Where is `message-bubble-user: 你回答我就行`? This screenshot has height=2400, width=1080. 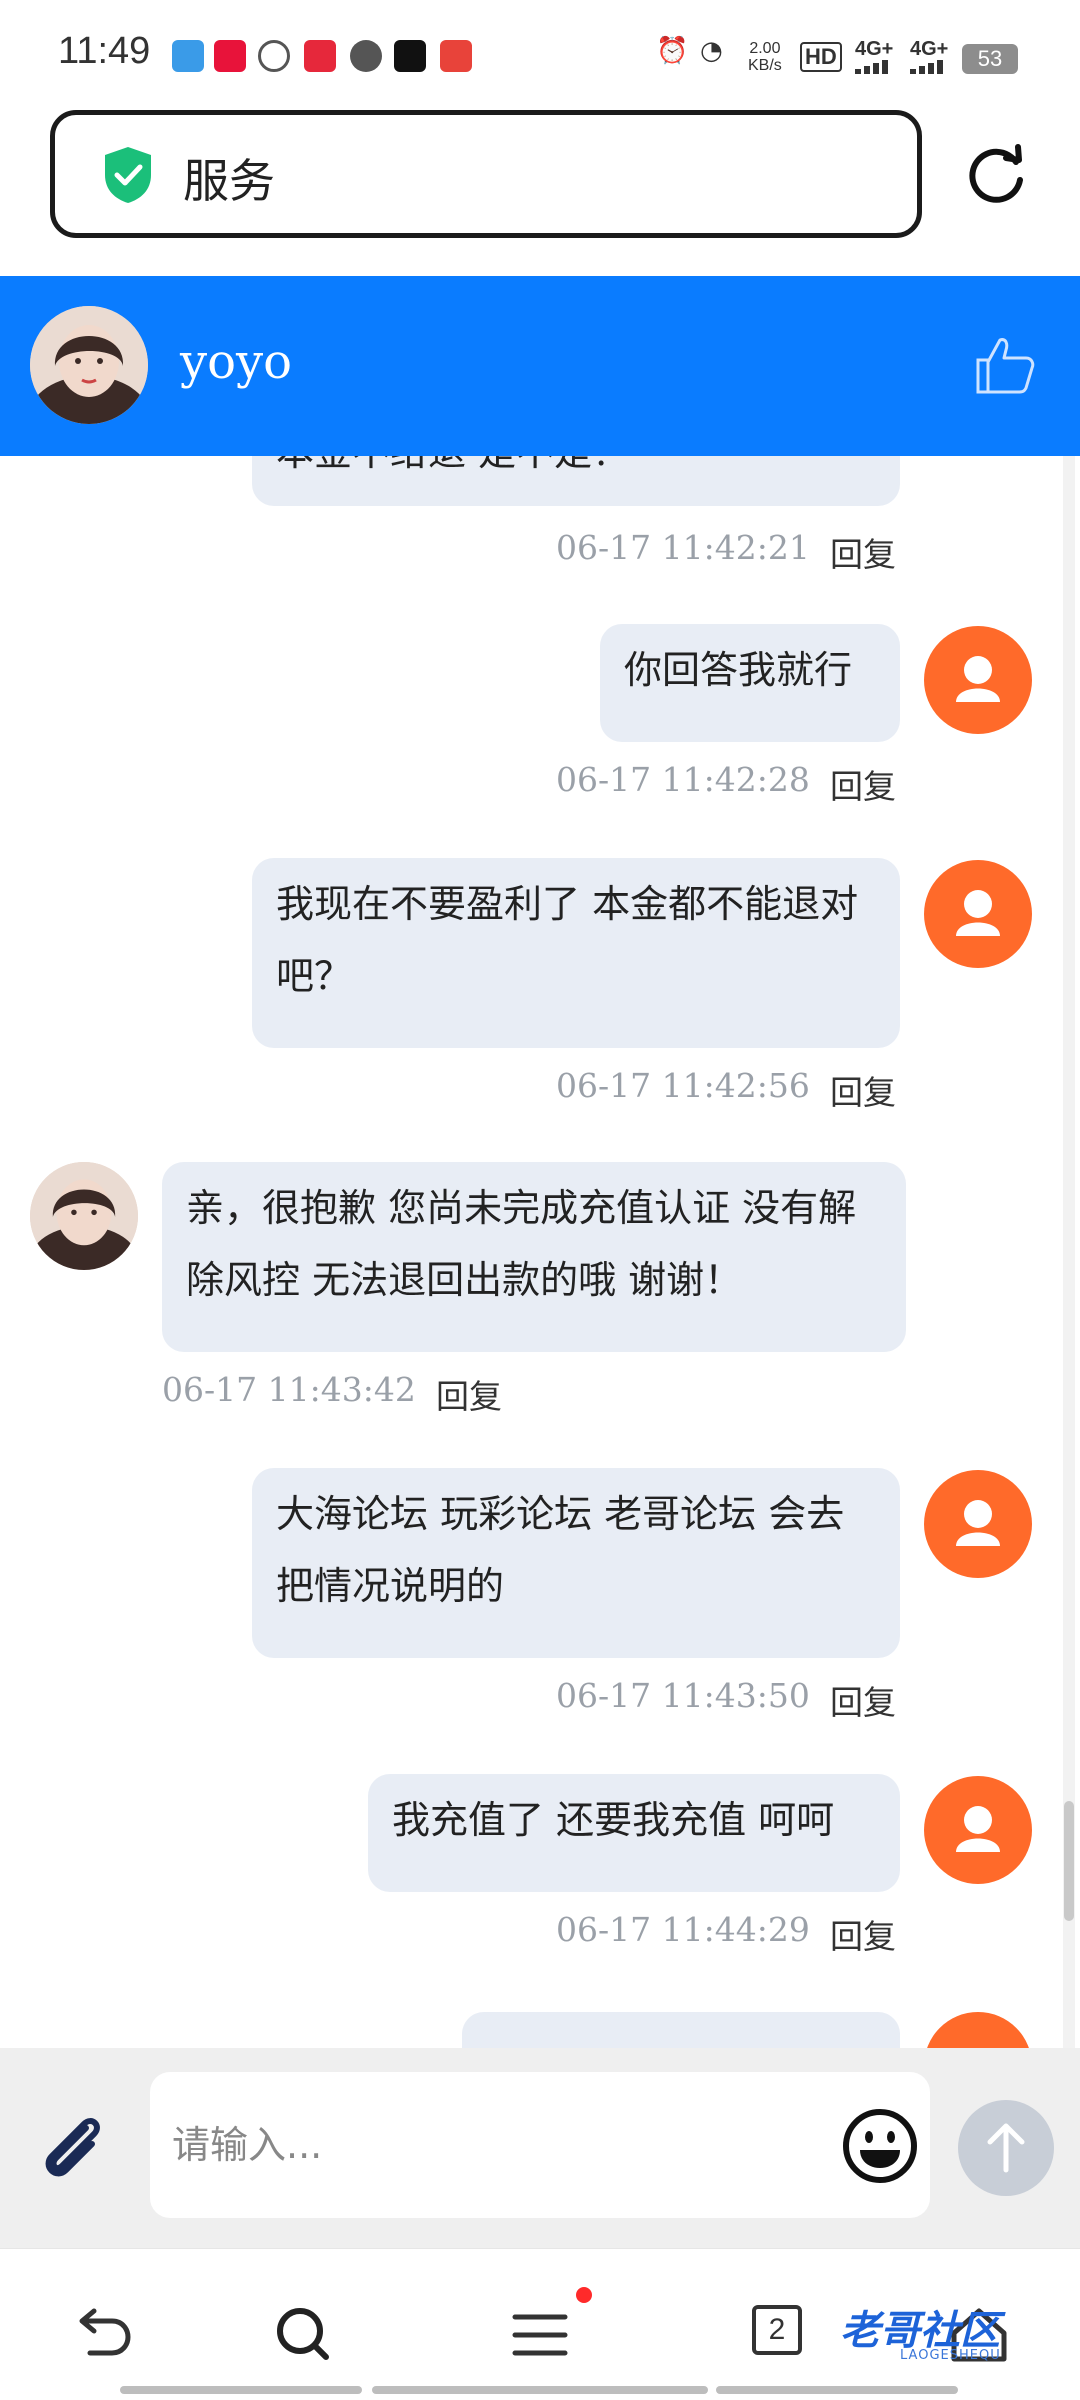 message-bubble-user: 你回答我就行 is located at coordinates (750, 683).